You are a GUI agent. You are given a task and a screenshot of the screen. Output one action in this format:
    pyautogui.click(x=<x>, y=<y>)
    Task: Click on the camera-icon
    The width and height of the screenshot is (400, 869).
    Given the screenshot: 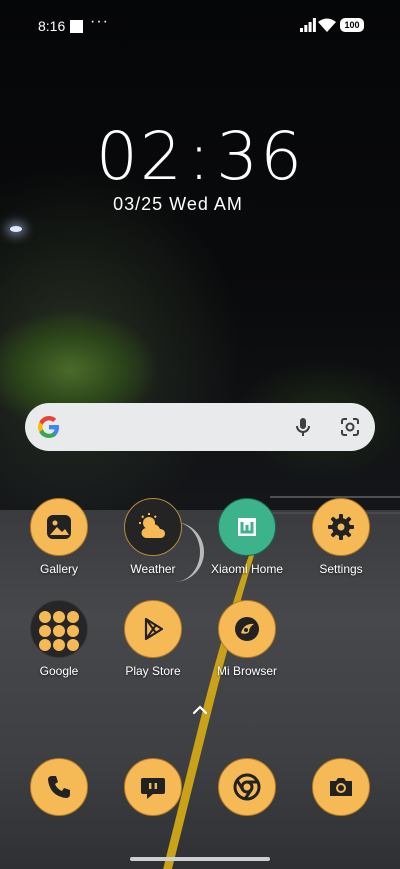 What is the action you would take?
    pyautogui.click(x=341, y=787)
    